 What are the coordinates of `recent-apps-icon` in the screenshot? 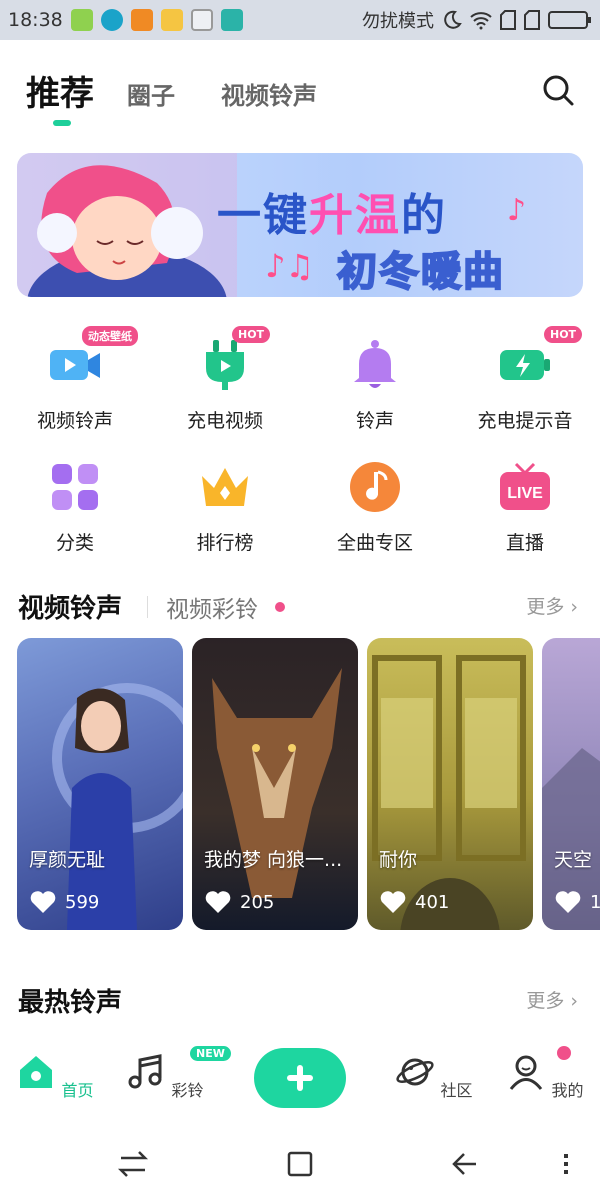 It's located at (300, 1164).